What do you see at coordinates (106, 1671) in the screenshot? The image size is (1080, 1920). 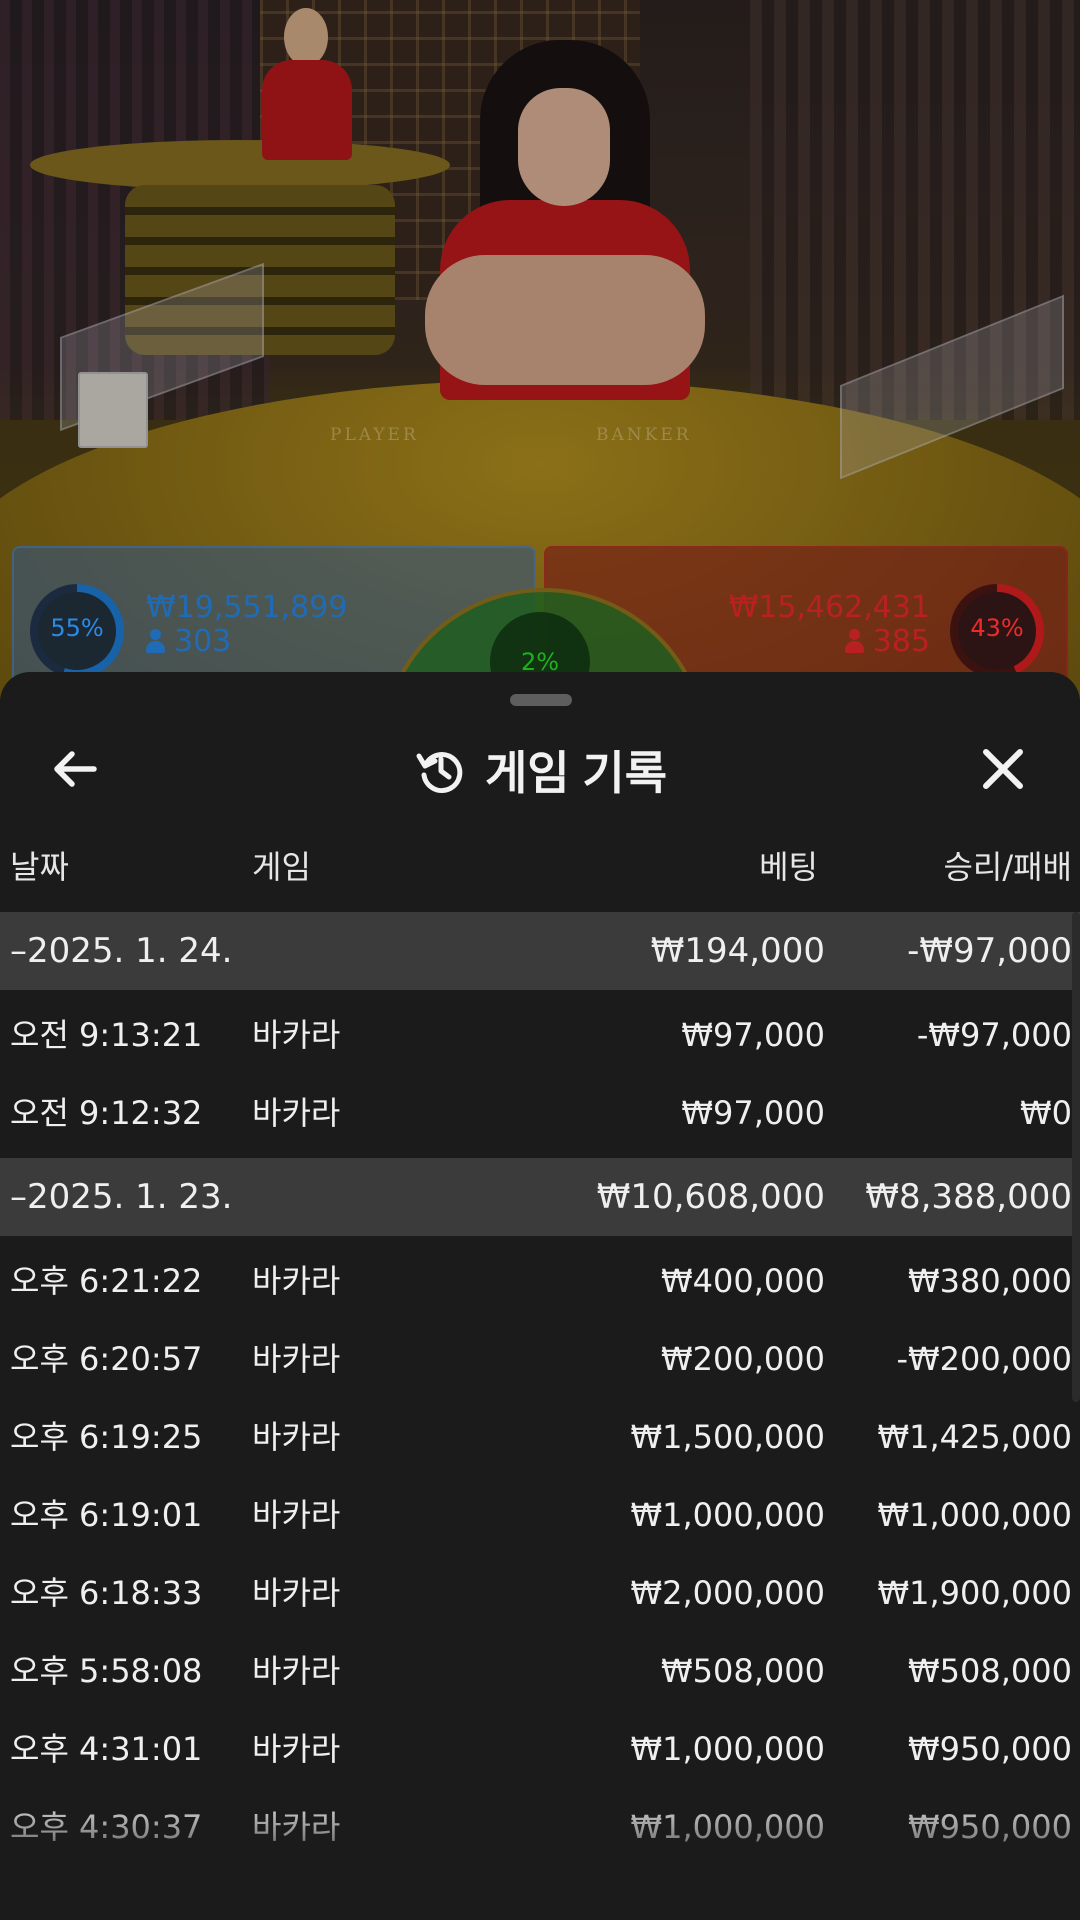 I see `row-time: 오후 5:58:08` at bounding box center [106, 1671].